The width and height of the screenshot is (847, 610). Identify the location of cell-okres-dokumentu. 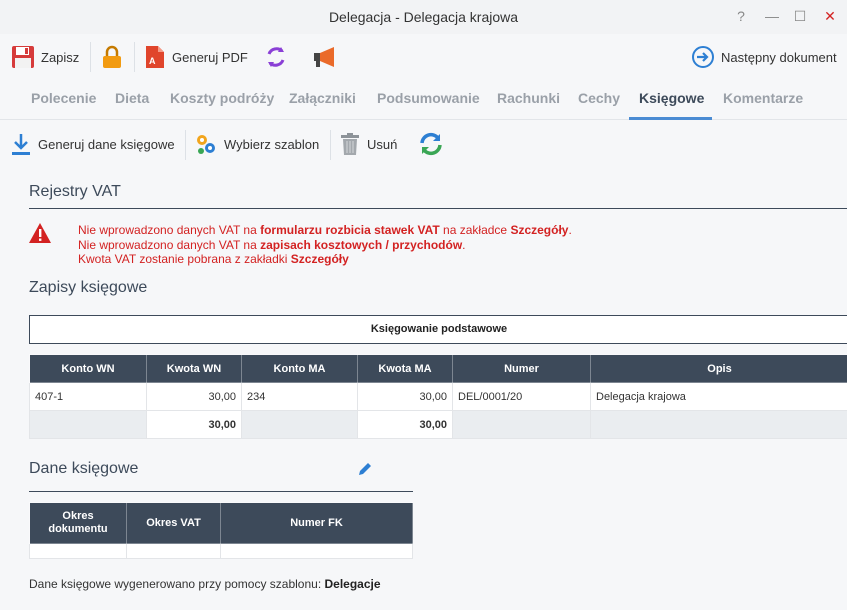
(78, 551).